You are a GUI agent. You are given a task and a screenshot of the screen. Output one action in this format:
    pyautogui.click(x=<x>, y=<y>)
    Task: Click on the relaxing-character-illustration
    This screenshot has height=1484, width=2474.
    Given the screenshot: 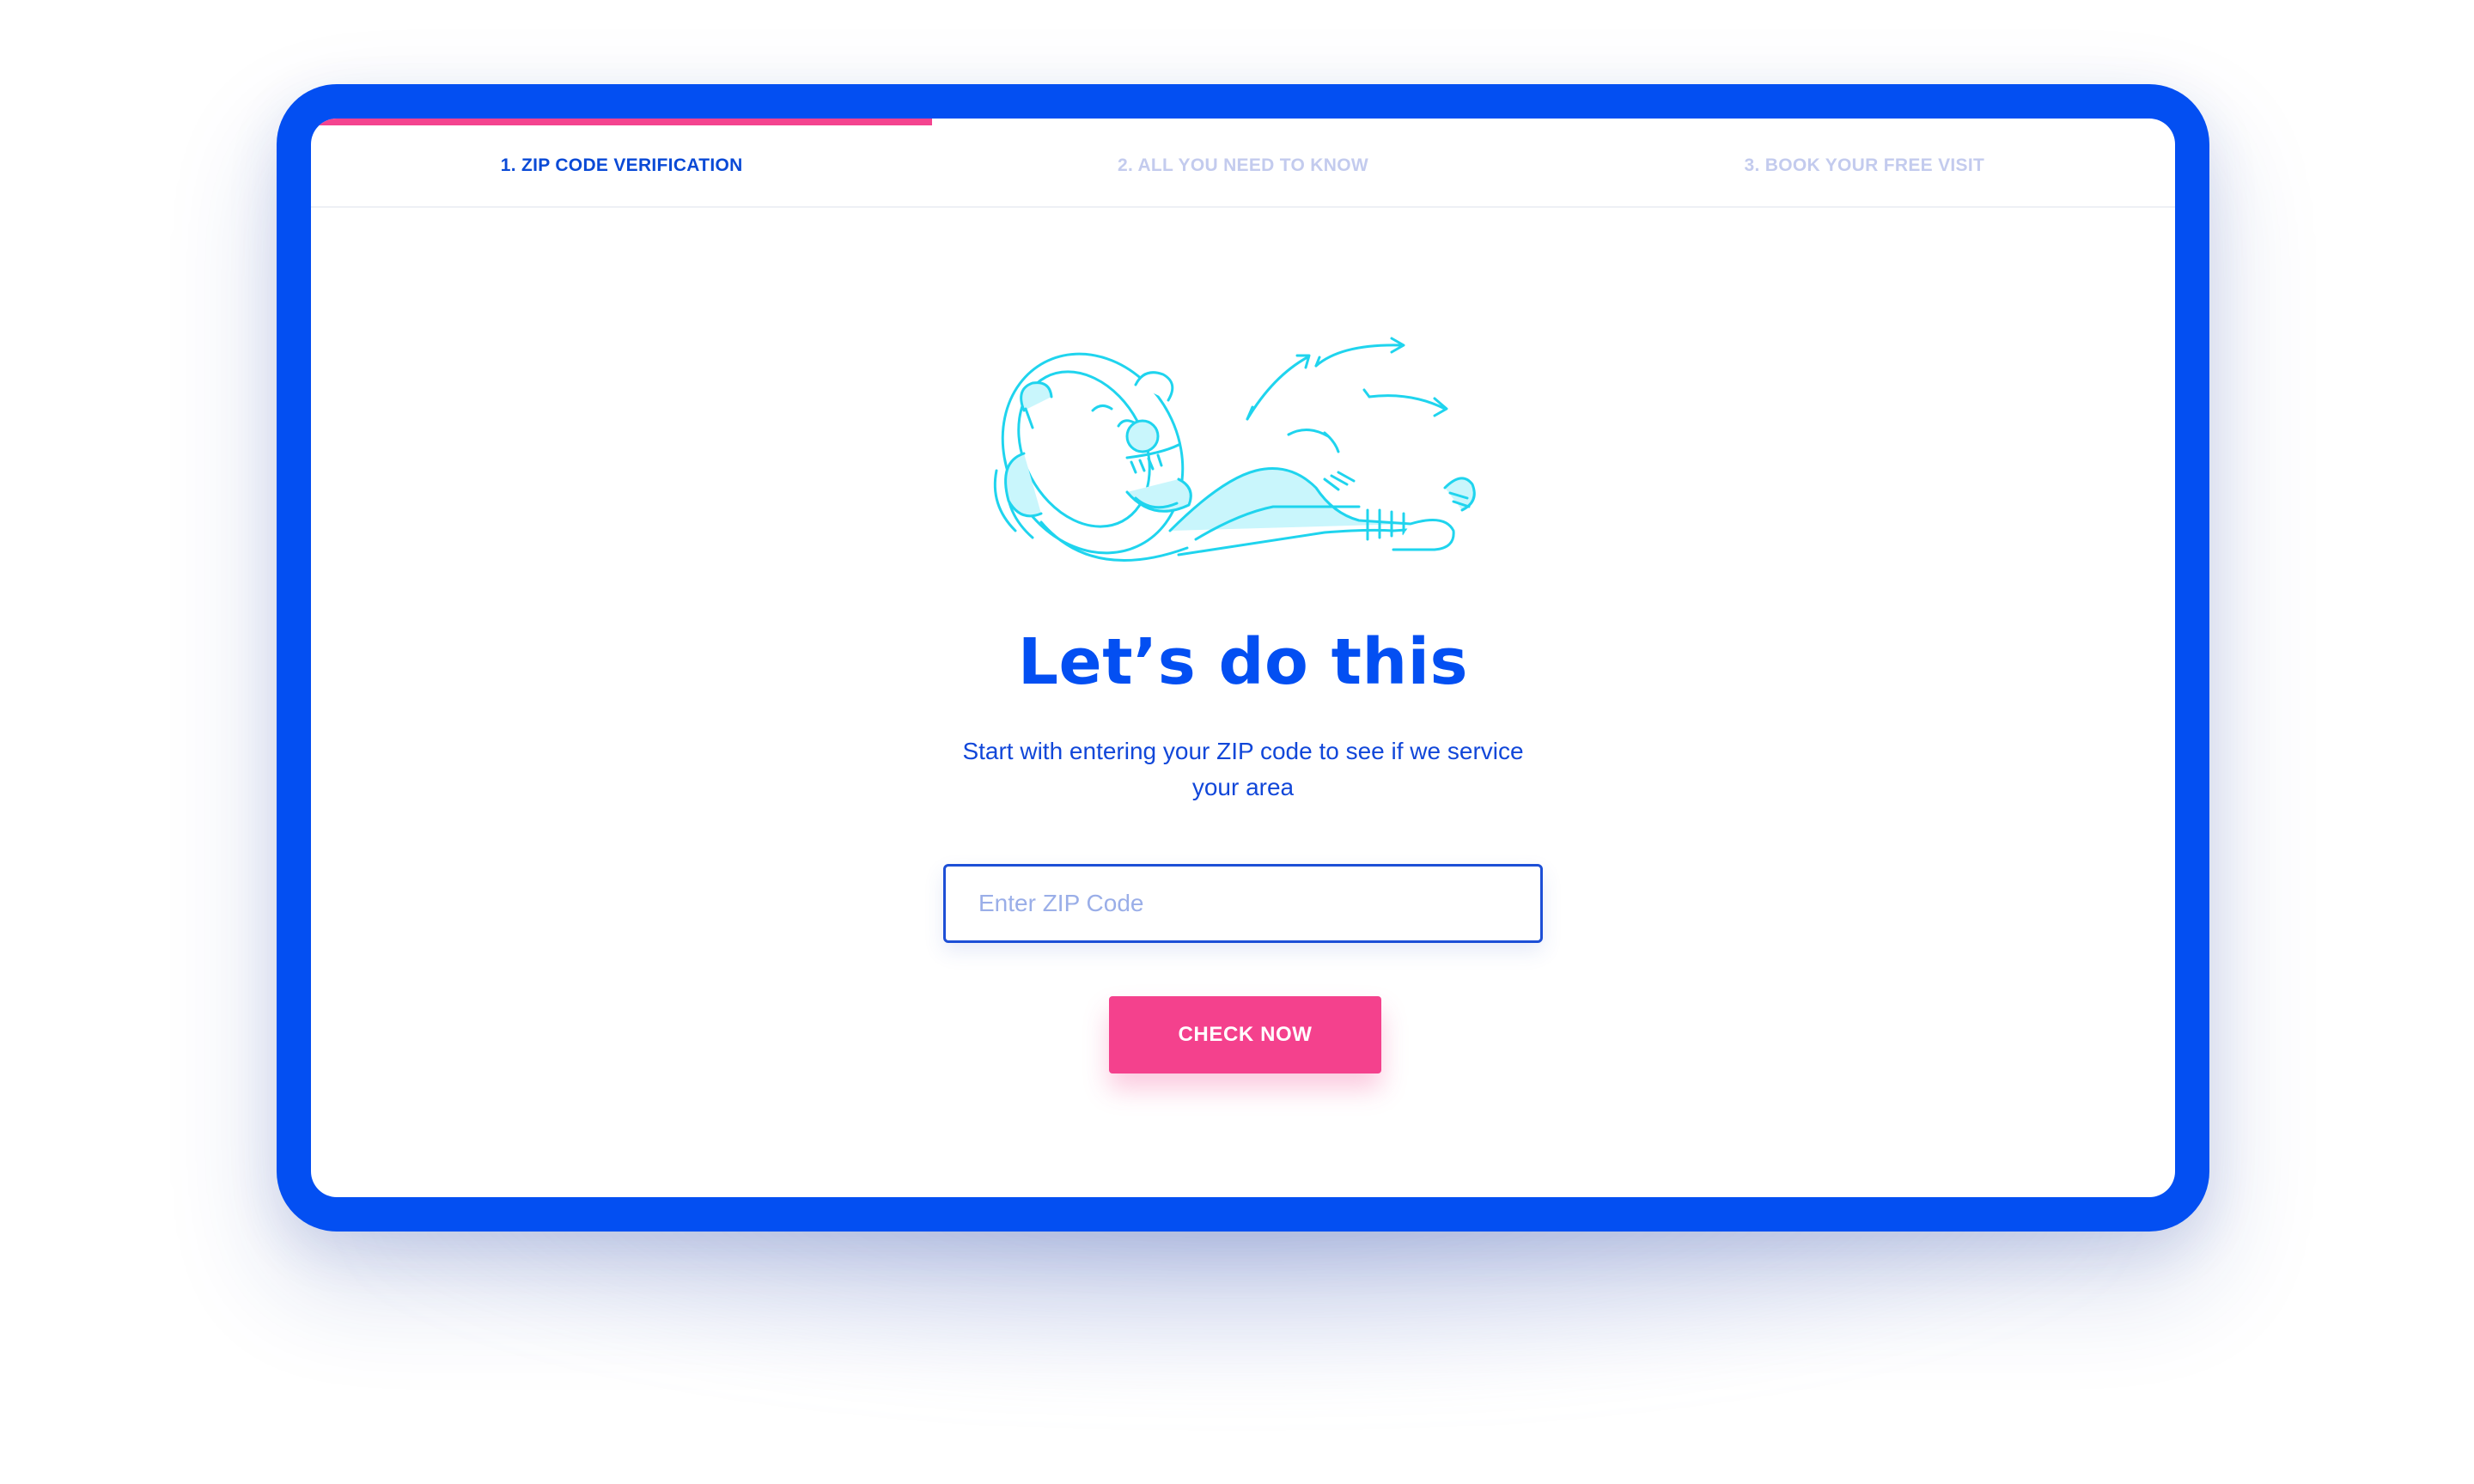 What is the action you would take?
    pyautogui.click(x=1234, y=450)
    